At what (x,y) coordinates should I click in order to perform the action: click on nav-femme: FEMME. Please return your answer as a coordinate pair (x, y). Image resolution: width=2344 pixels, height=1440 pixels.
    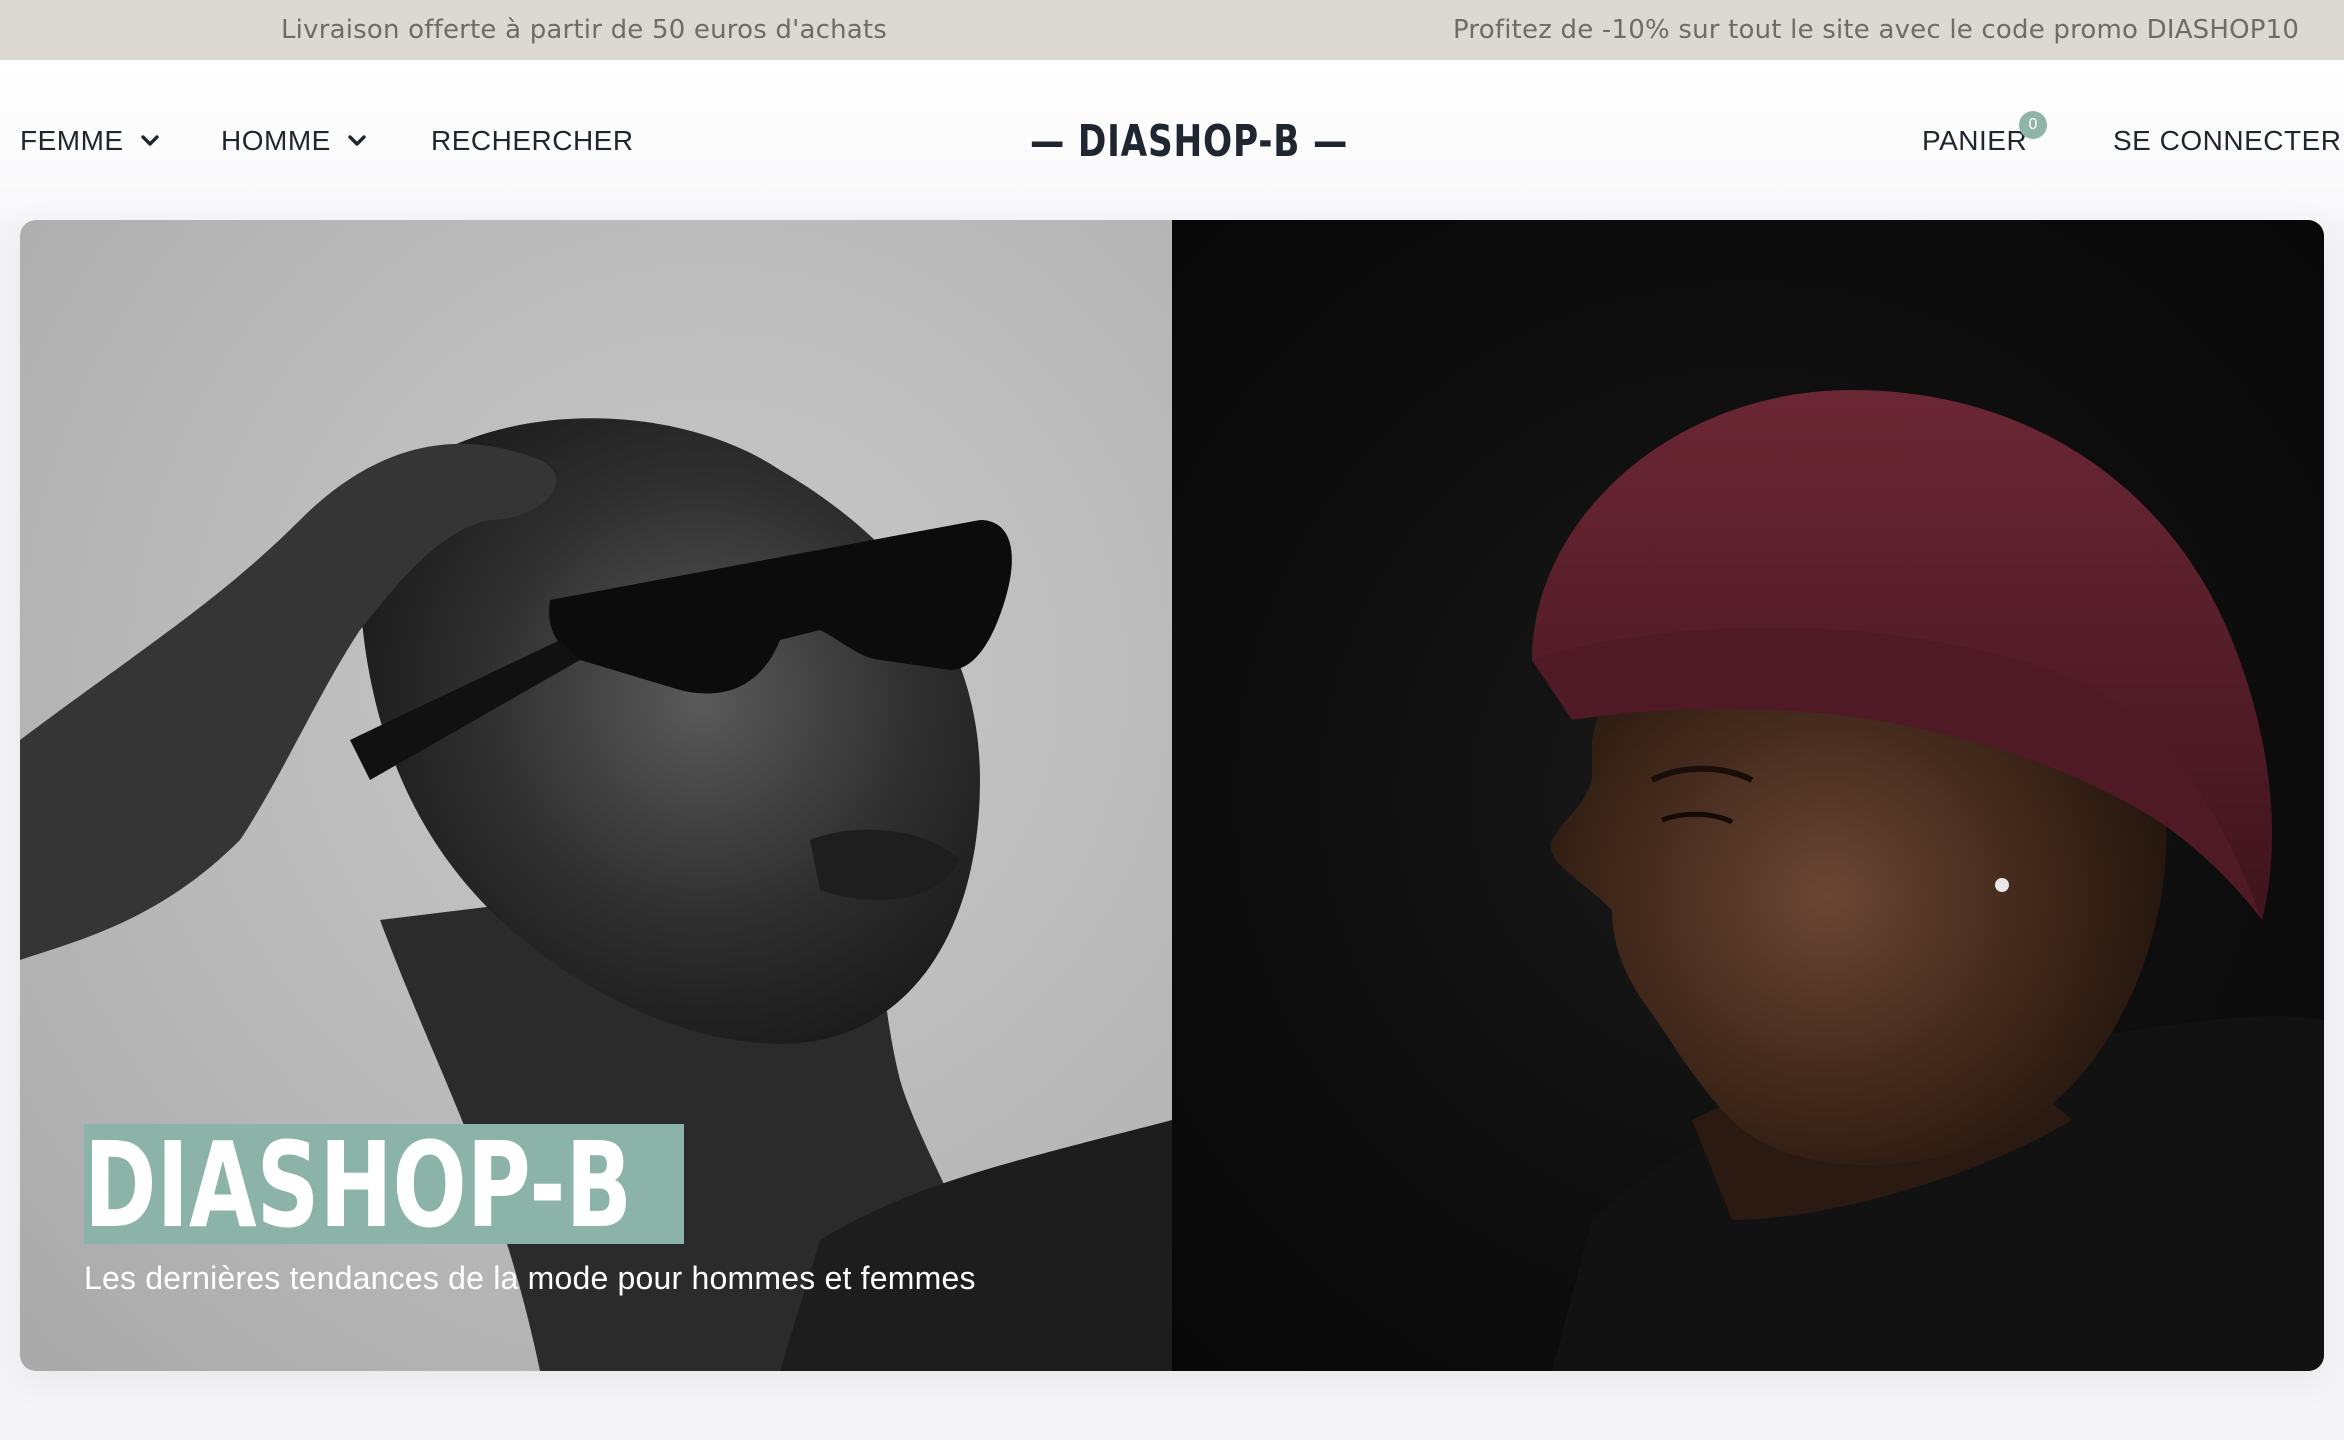
    Looking at the image, I should click on (90, 141).